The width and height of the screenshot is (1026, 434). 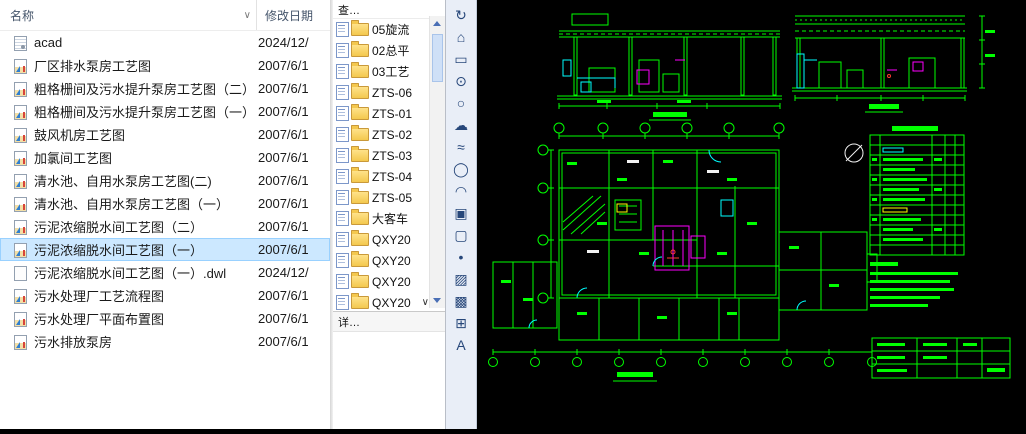 What do you see at coordinates (381, 155) in the screenshot?
I see `tree-item: ZTS-03 ∨` at bounding box center [381, 155].